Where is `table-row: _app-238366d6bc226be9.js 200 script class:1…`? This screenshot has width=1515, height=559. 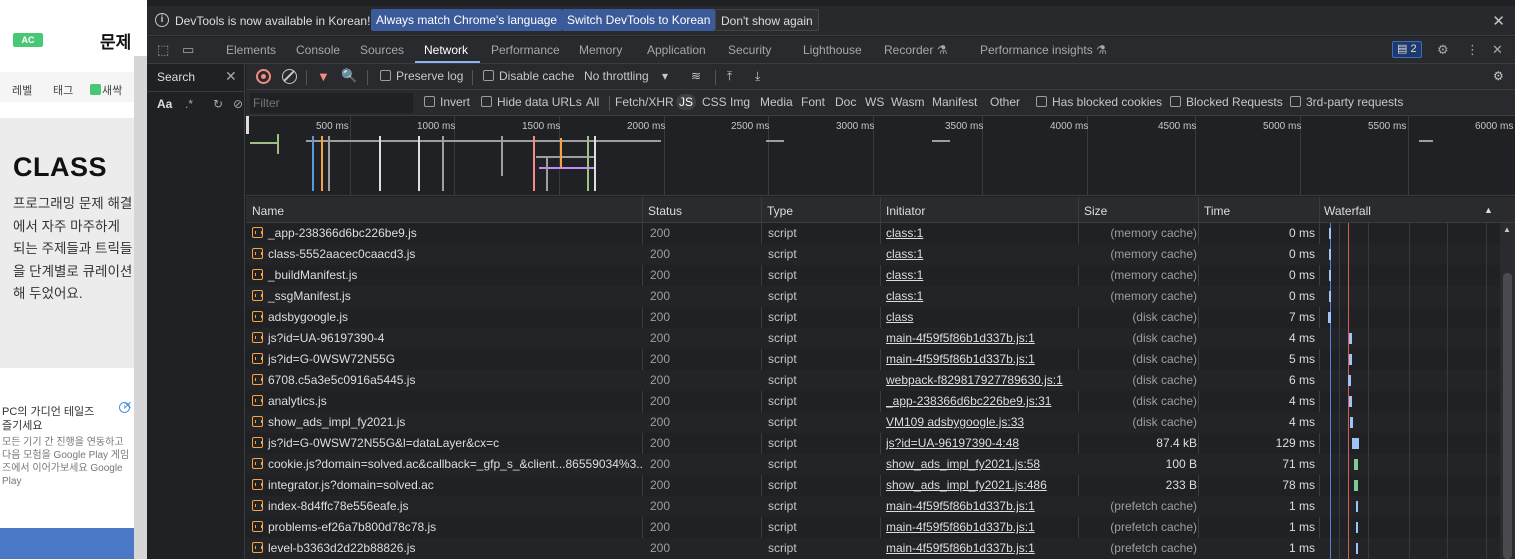 table-row: _app-238366d6bc226be9.js 200 script class:1… is located at coordinates (873, 233).